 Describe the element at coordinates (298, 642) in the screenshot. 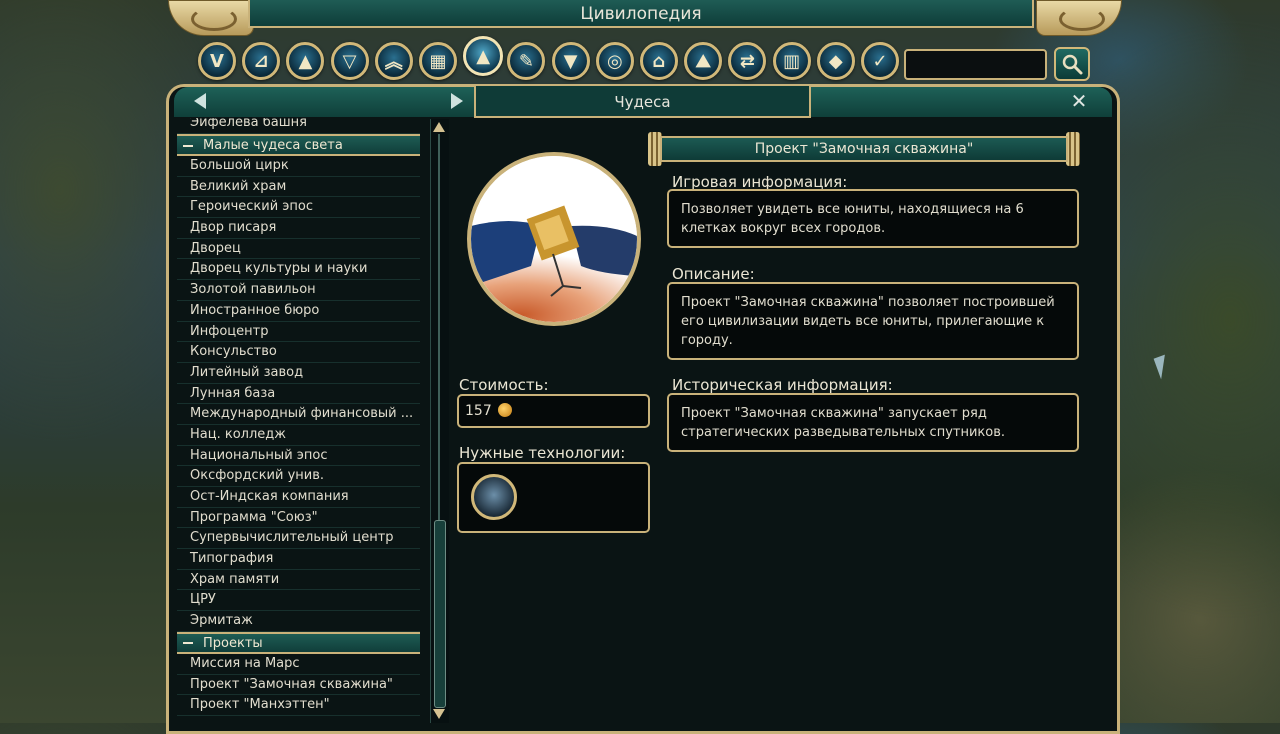

I see `projects-header: Проекты` at that location.